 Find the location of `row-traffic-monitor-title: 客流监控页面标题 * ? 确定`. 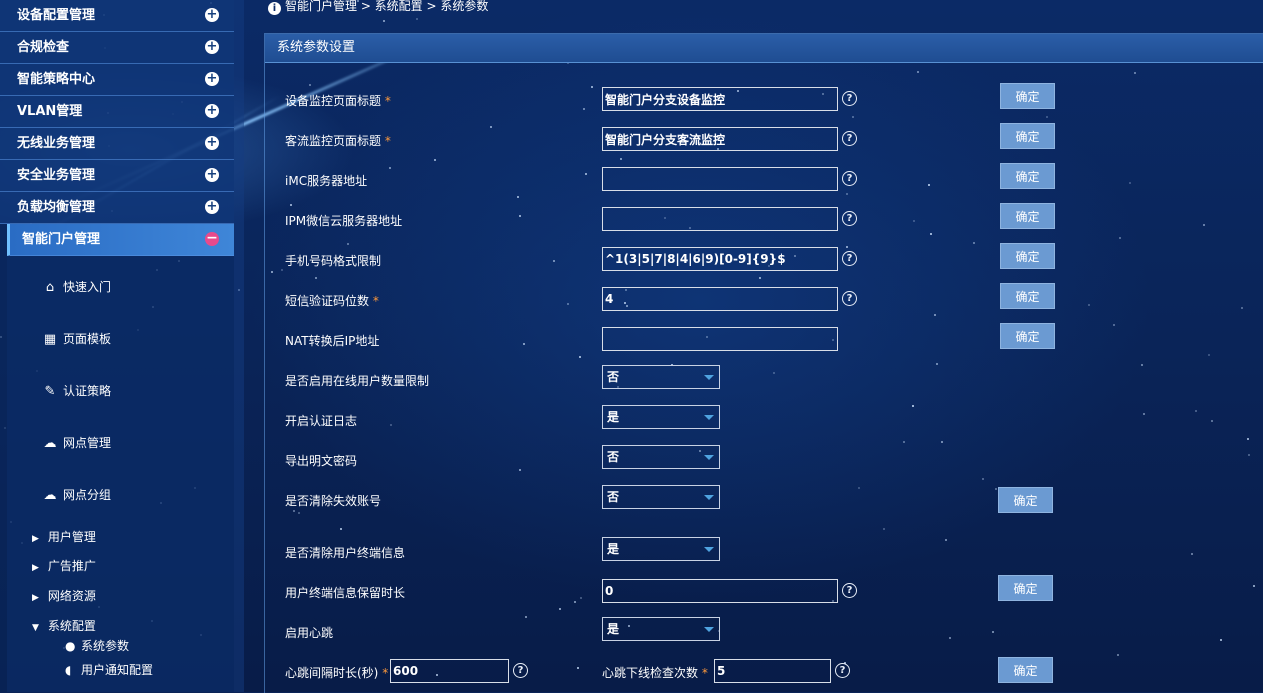

row-traffic-monitor-title: 客流监控页面标题 * ? 确定 is located at coordinates (764, 138).